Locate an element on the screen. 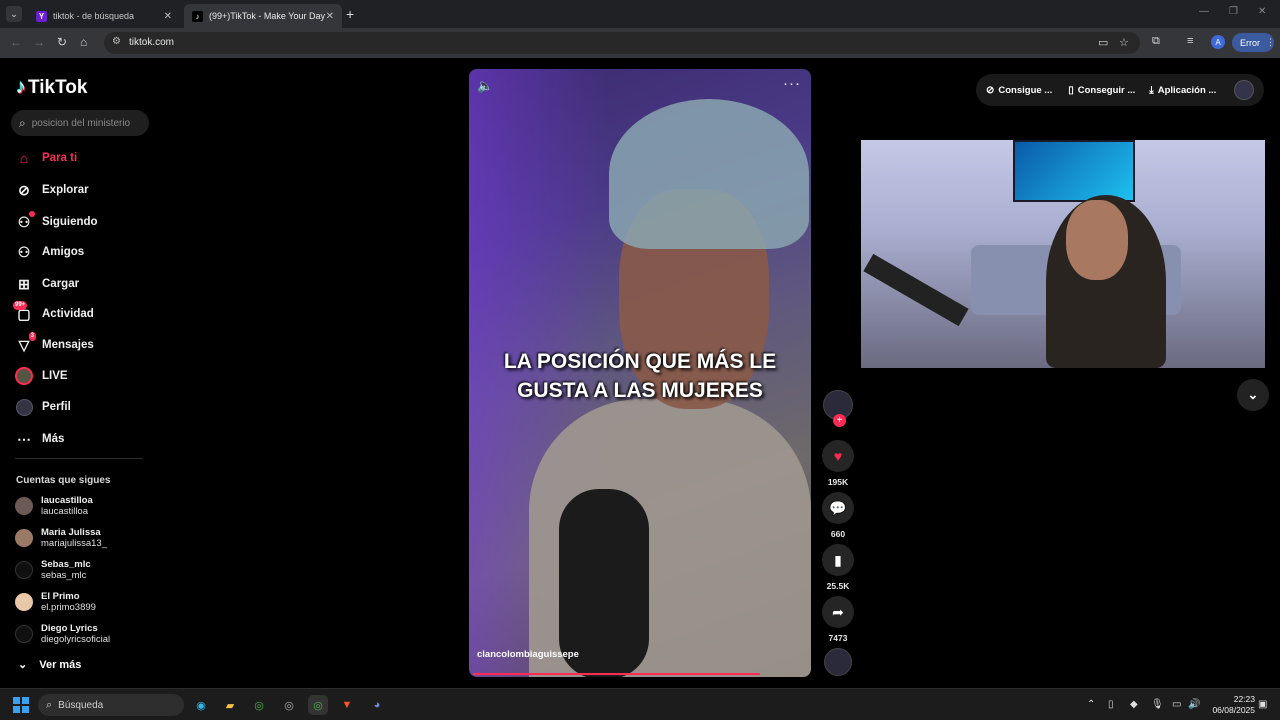  action-bar: + ♥ 195K 💬 660 ▮ 25.5K ➦ 7473 is located at coordinates (838, 533).